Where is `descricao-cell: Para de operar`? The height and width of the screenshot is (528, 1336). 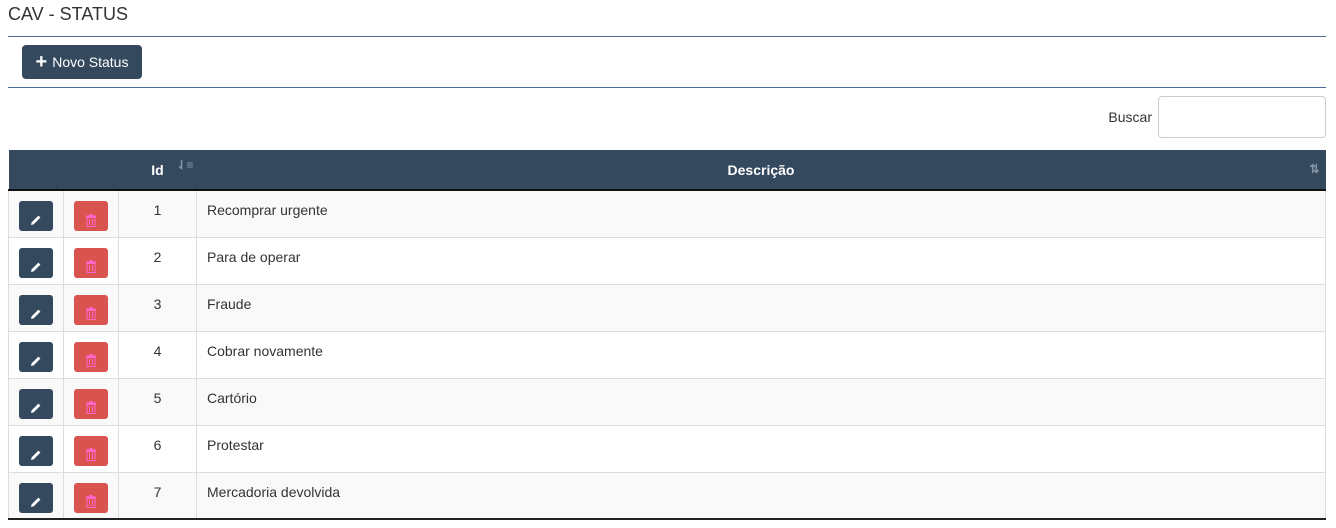 descricao-cell: Para de operar is located at coordinates (761, 260).